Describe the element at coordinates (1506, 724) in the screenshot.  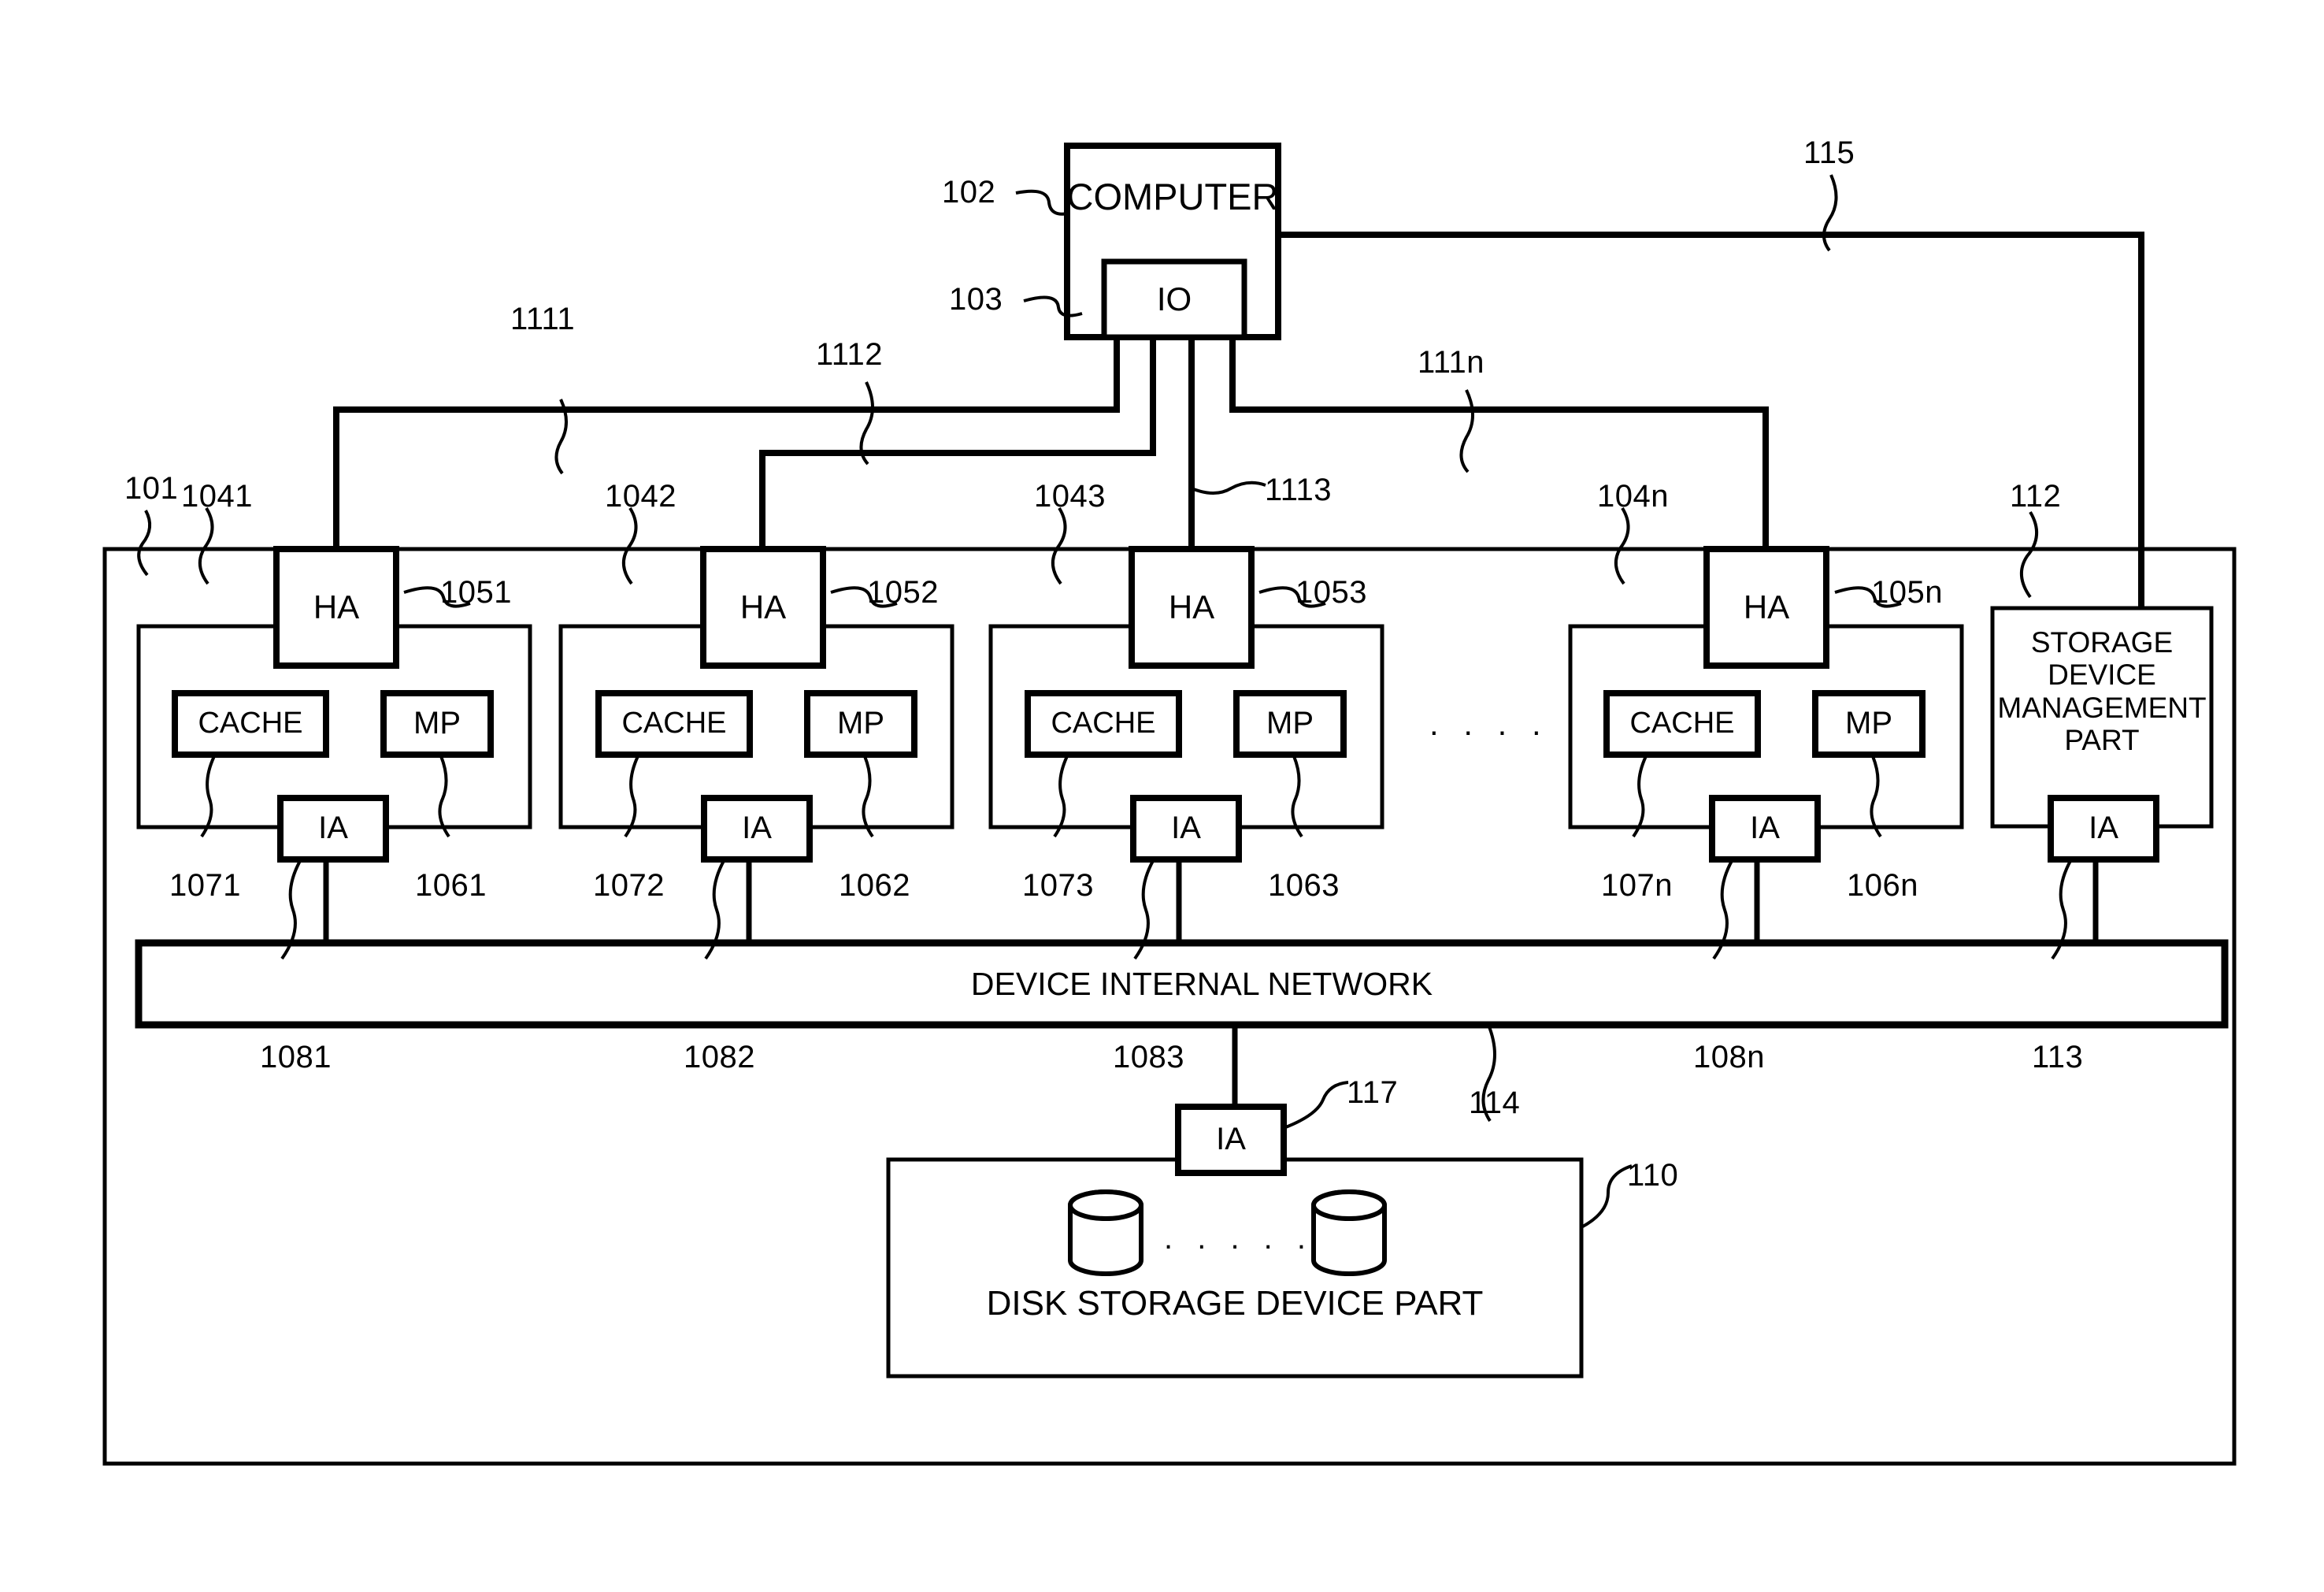
I see `cluster-ellipsis: . . . . .` at that location.